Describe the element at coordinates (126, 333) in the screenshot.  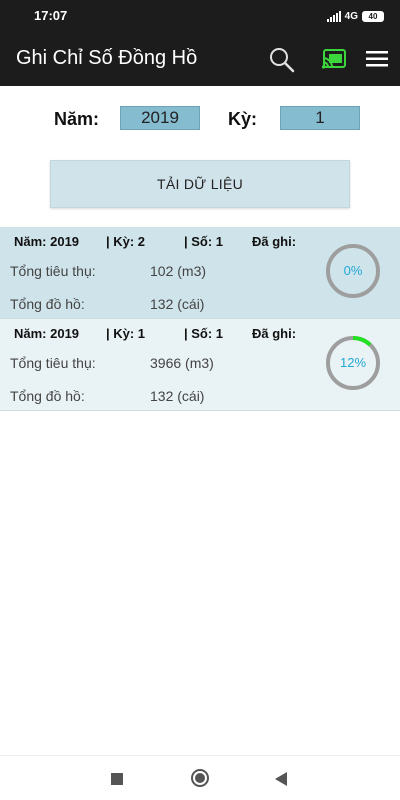
I see `record-period: | Kỳ: 1` at that location.